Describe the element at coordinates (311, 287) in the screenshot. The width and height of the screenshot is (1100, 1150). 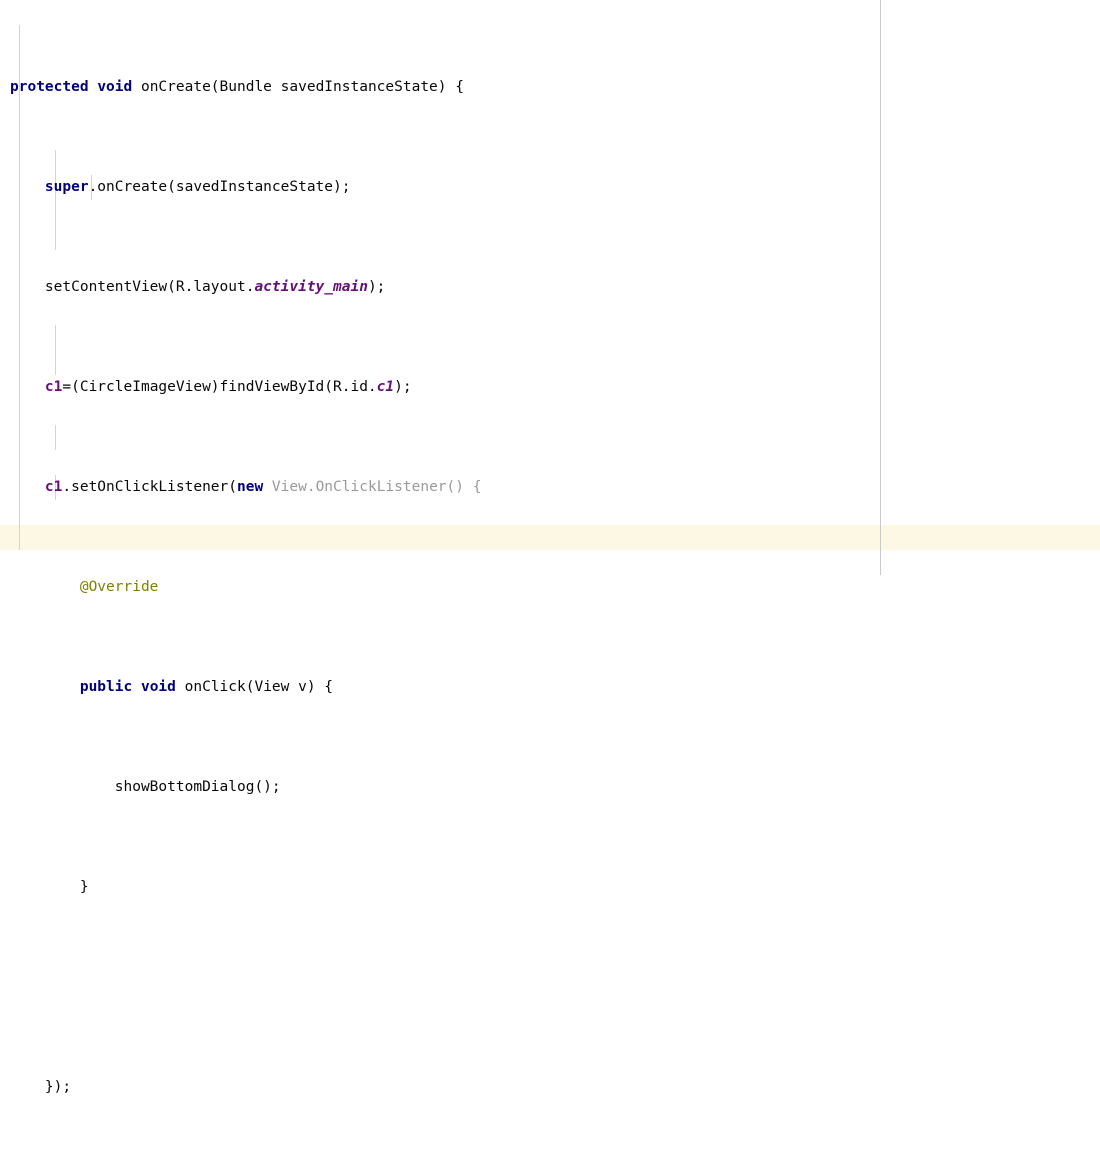
I see `static-field-activity-main: activity_main` at that location.